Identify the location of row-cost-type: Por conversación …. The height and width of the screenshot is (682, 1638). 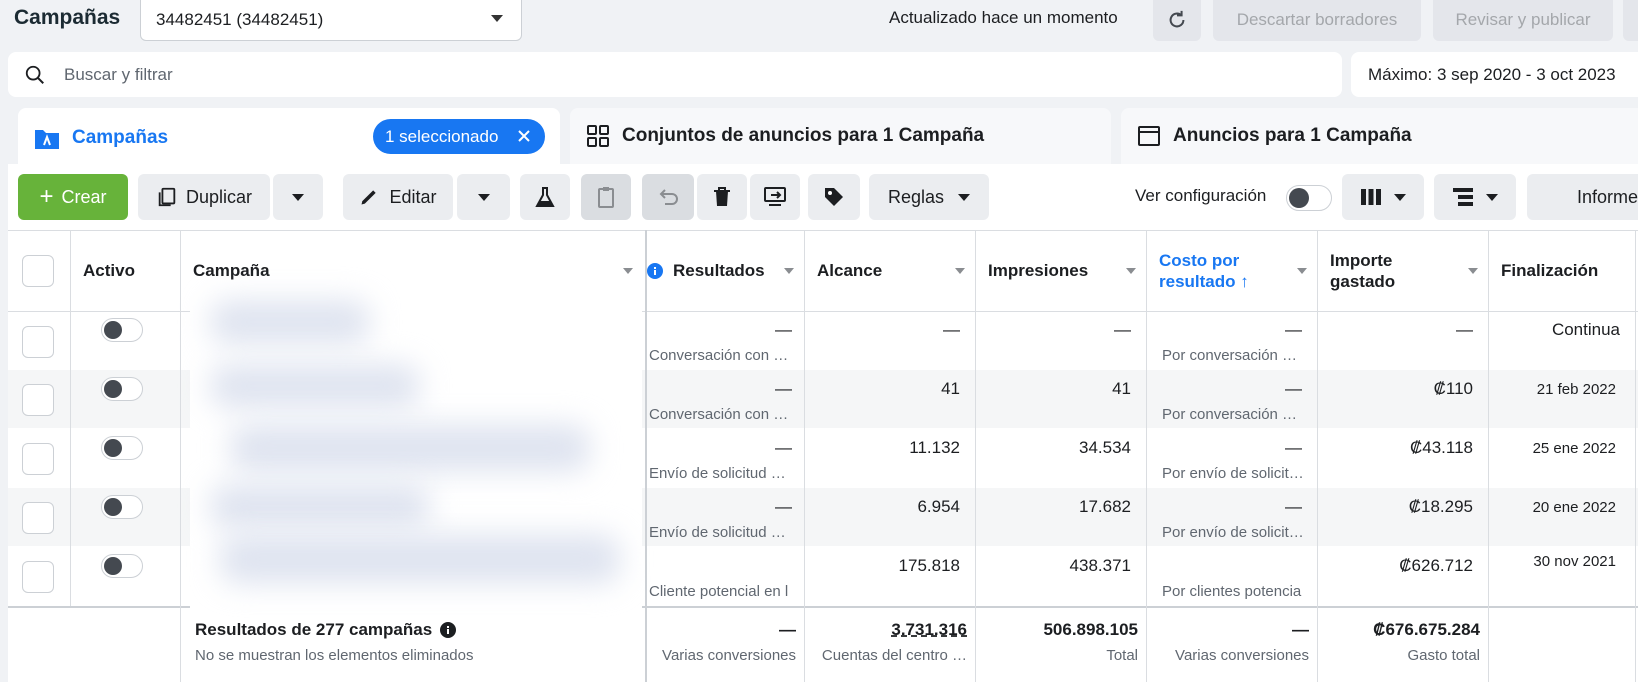
(1230, 355).